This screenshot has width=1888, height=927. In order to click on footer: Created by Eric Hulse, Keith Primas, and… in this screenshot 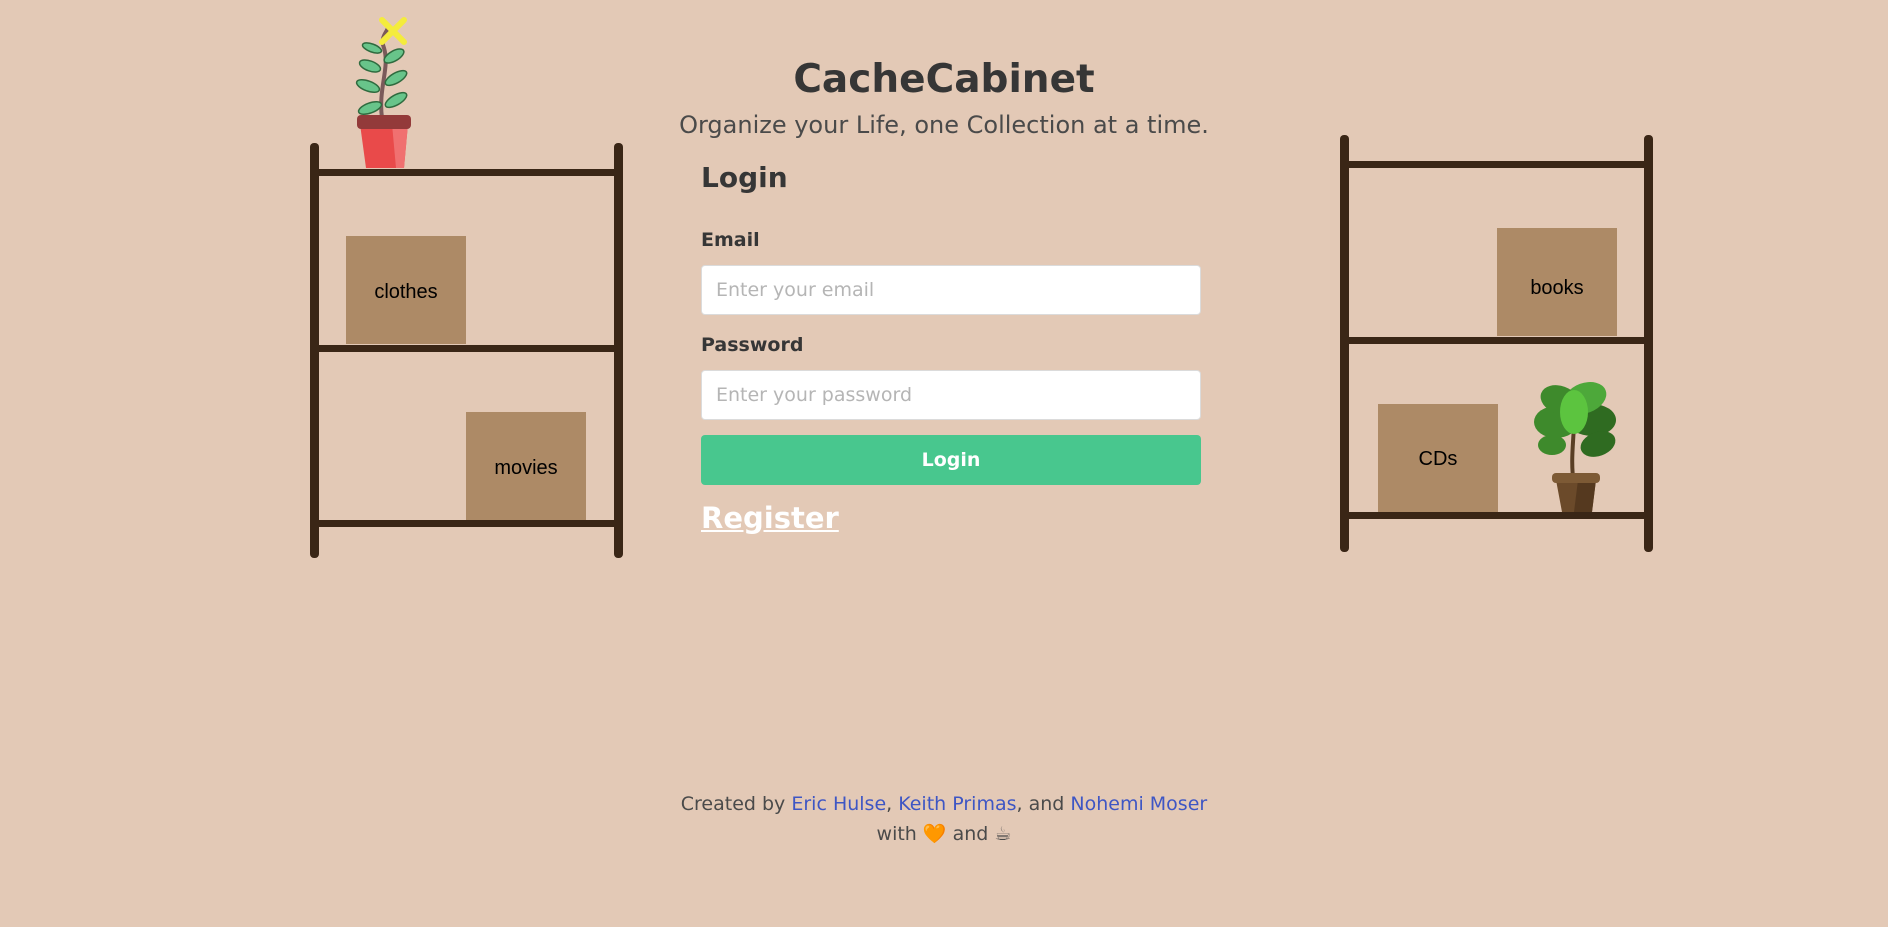, I will do `click(944, 819)`.